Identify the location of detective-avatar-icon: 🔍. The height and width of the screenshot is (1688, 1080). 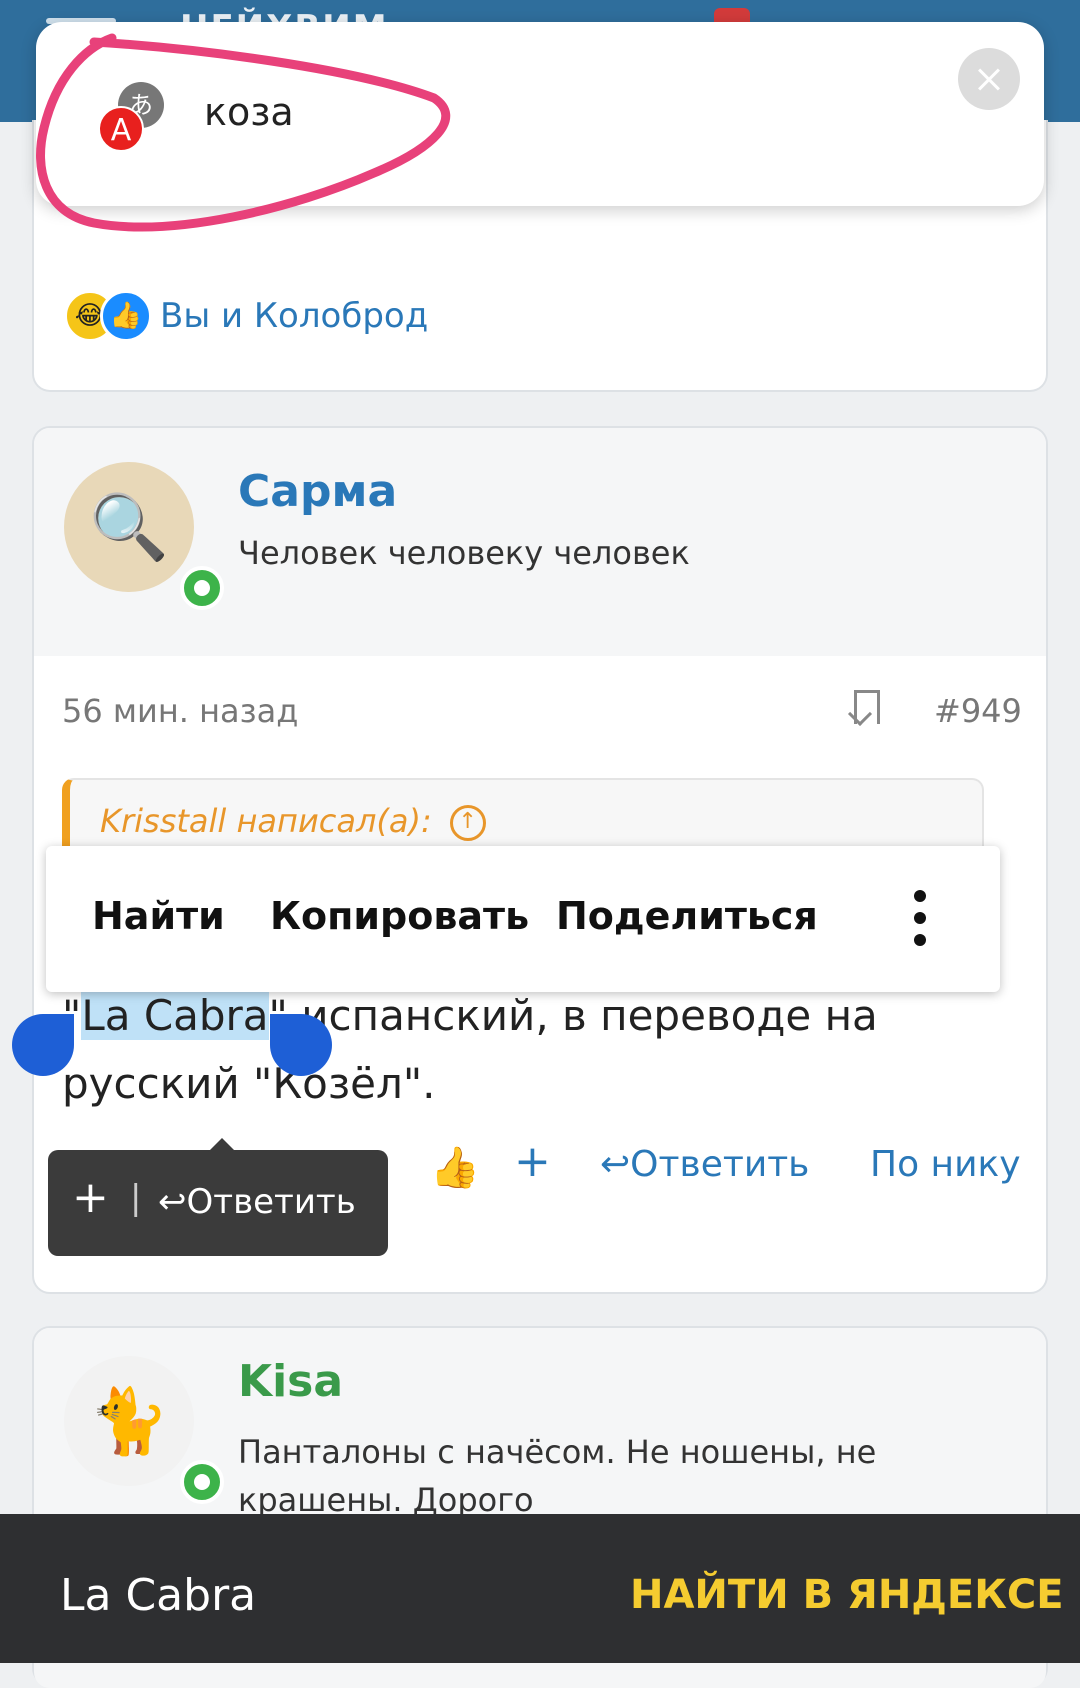
(129, 527).